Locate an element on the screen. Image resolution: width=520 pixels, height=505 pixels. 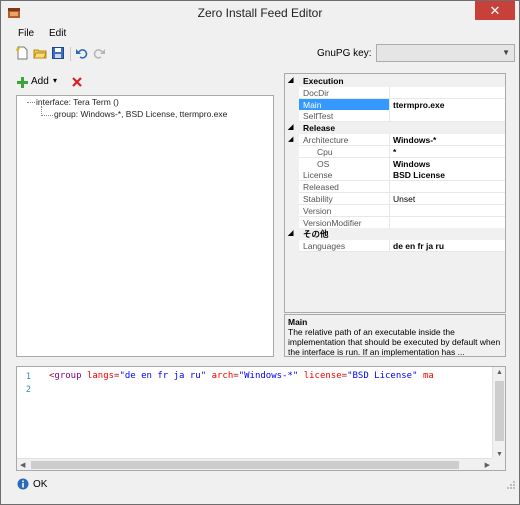
property-row: OS Windows is located at coordinates (395, 163).